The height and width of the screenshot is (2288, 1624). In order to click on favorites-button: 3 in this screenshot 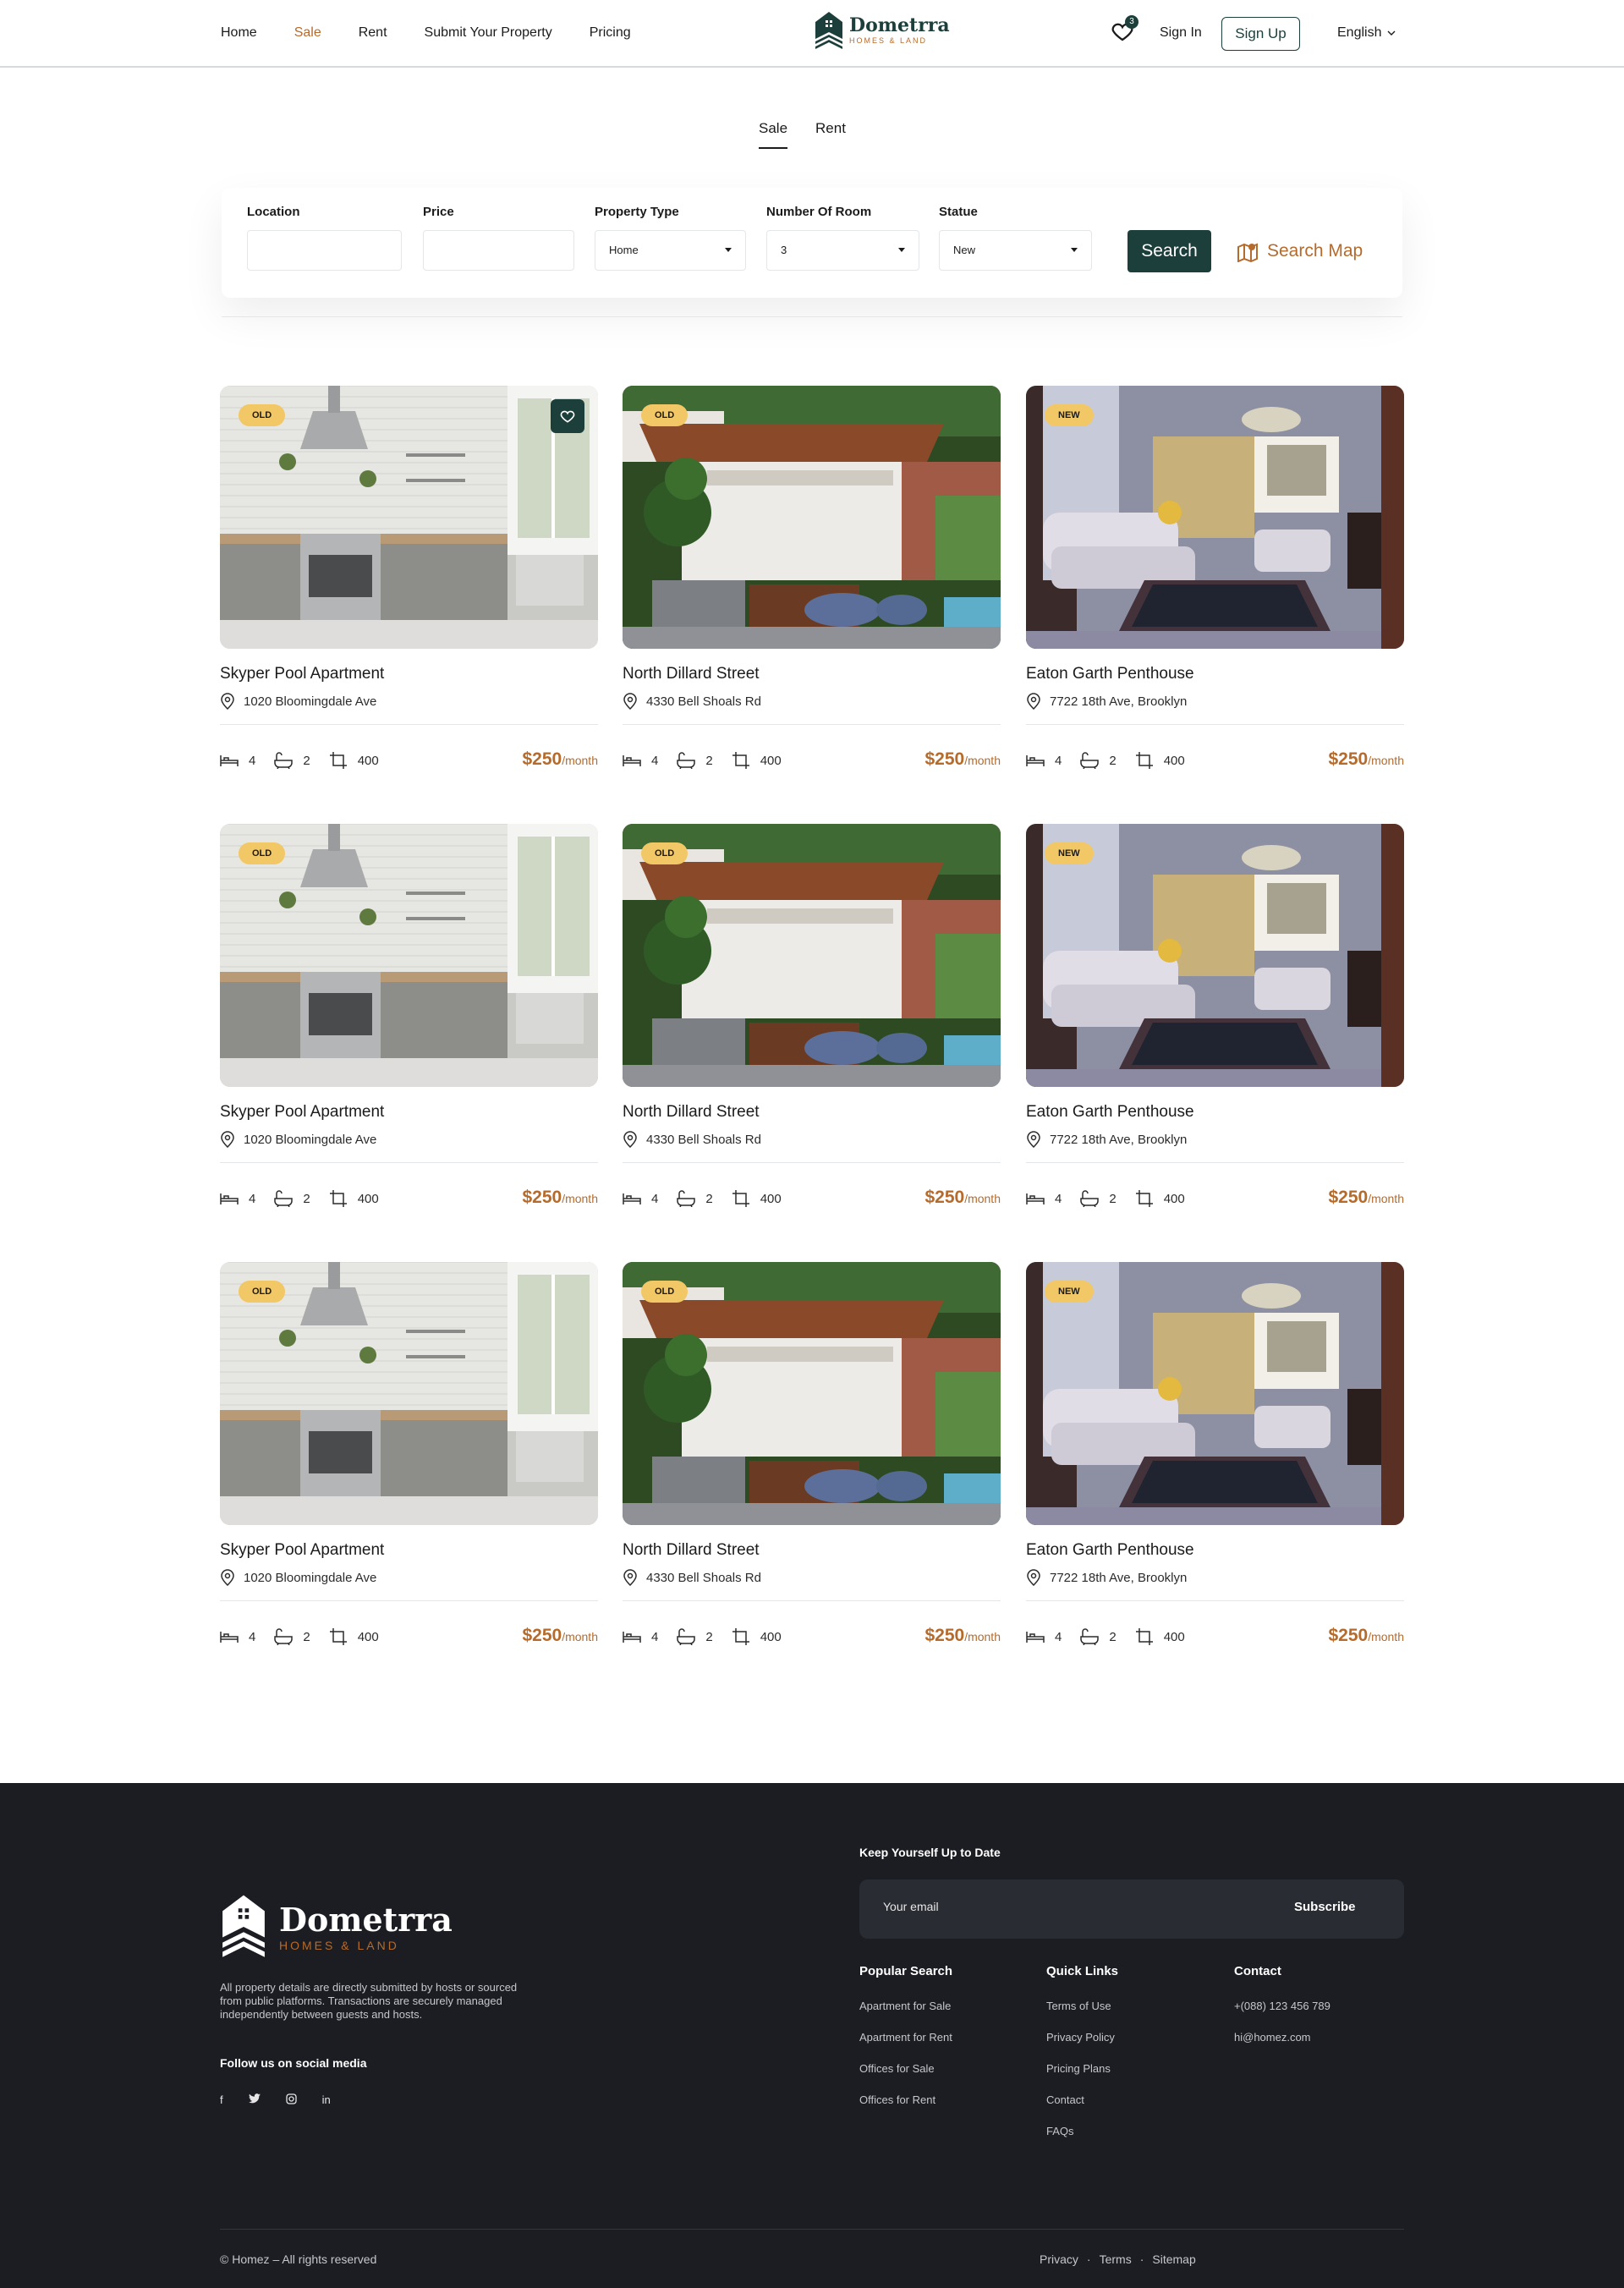, I will do `click(1124, 29)`.